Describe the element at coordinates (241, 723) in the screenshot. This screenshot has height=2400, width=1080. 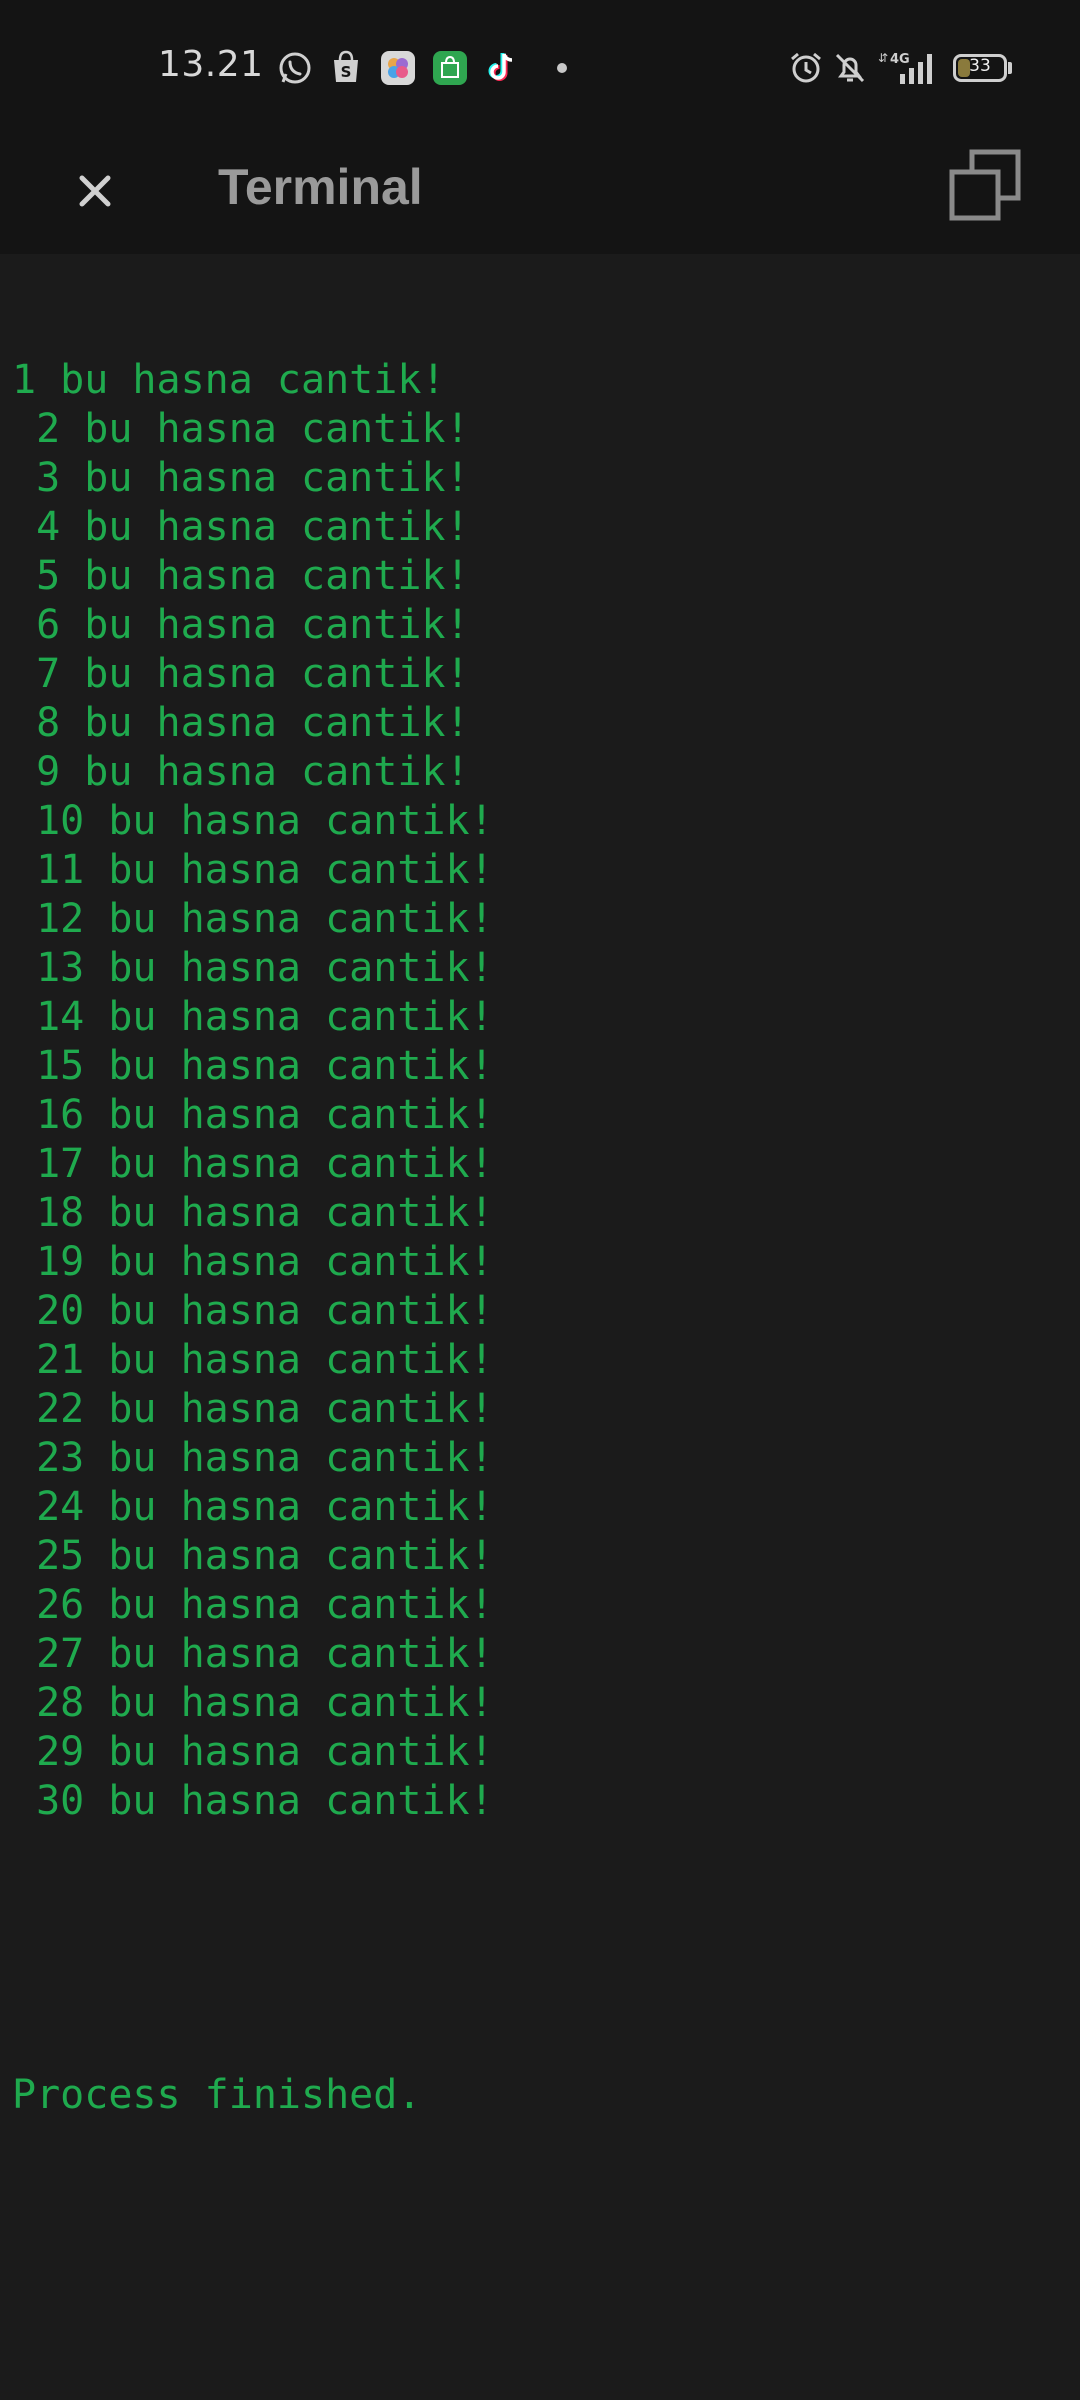
I see `terminal-line: 8 bu hasna cantik!` at that location.